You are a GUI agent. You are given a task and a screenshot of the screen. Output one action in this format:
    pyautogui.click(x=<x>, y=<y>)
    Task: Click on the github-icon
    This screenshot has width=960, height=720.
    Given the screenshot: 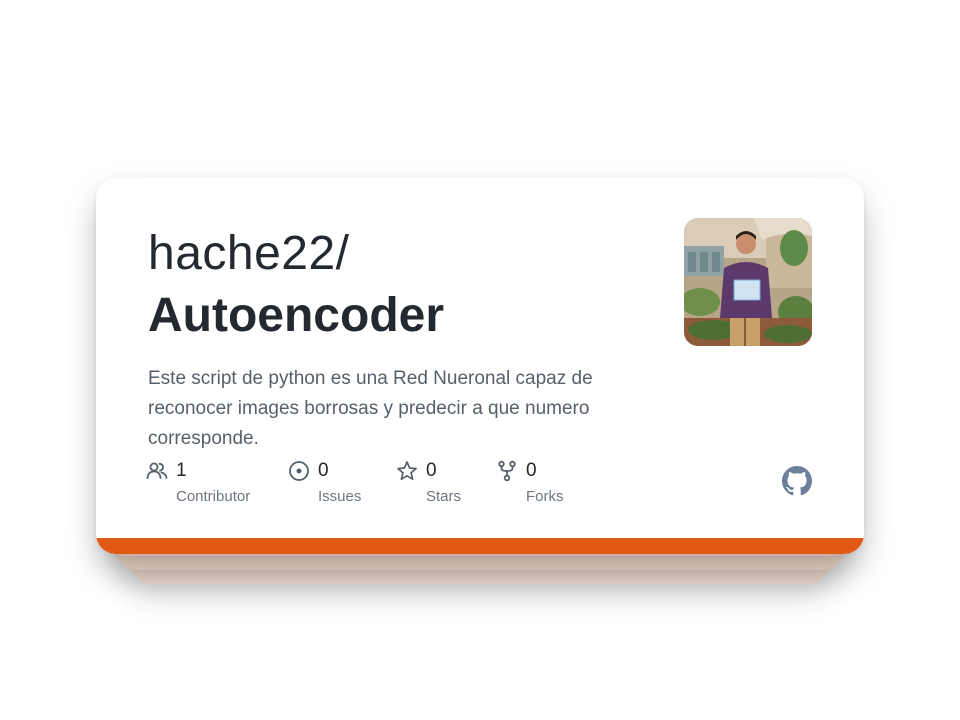 What is the action you would take?
    pyautogui.click(x=797, y=481)
    